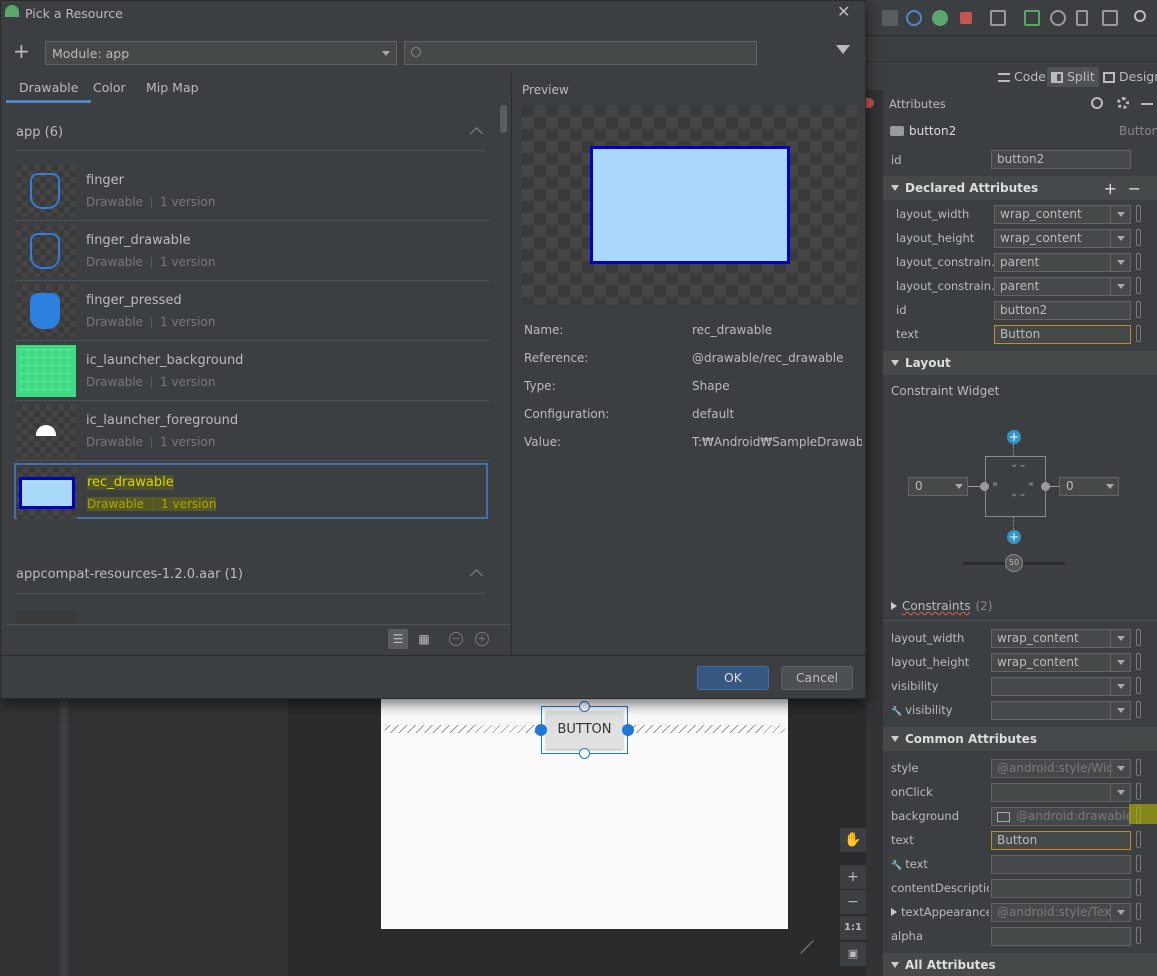 Image resolution: width=1157 pixels, height=976 pixels. I want to click on add-attribute-icon: +, so click(1110, 188).